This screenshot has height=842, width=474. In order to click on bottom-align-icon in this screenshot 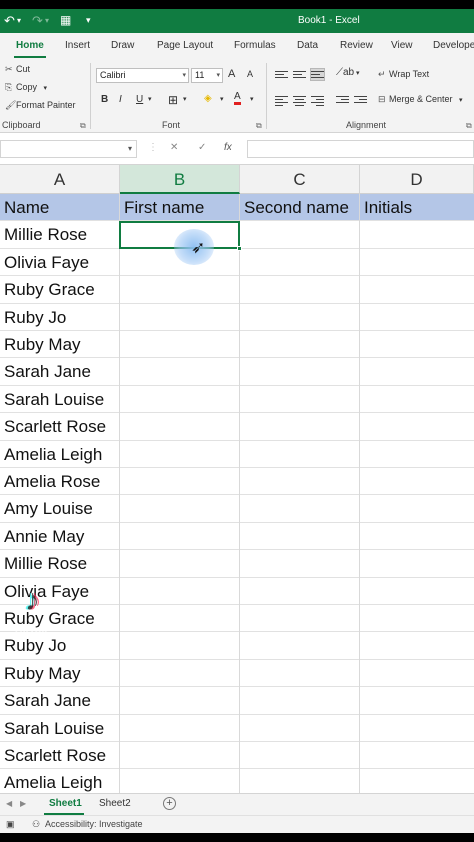, I will do `click(317, 74)`.